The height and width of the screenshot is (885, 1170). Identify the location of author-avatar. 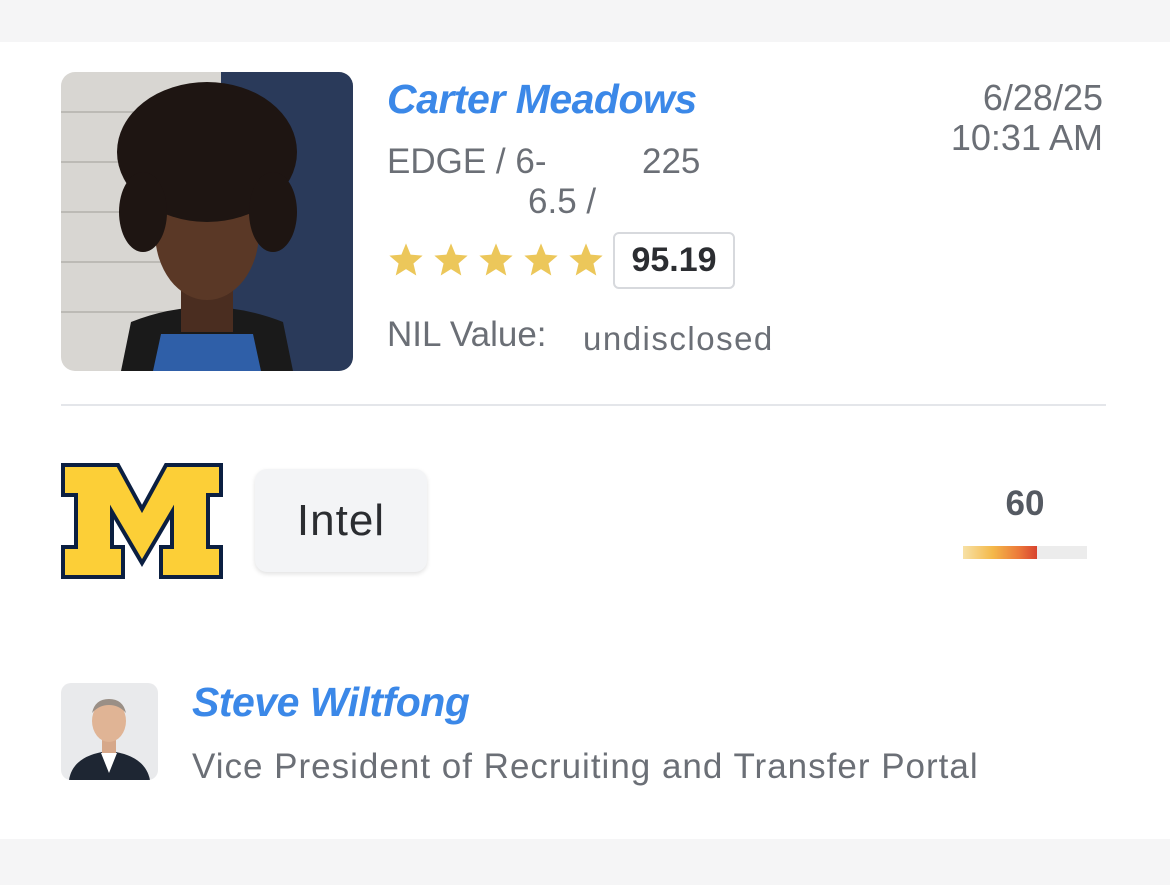
(109, 731).